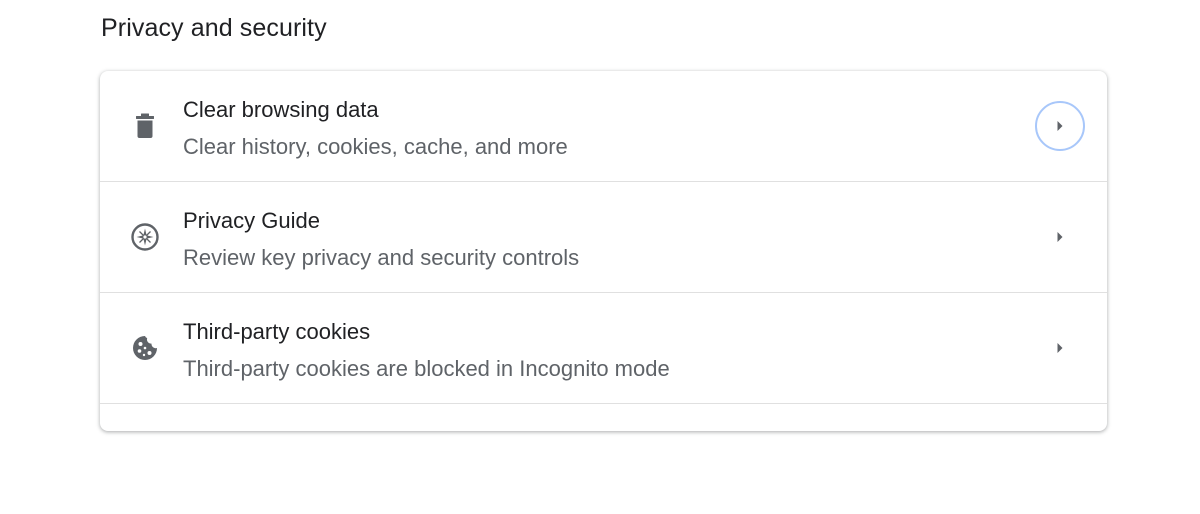 This screenshot has height=514, width=1200. What do you see at coordinates (145, 237) in the screenshot?
I see `compass-icon` at bounding box center [145, 237].